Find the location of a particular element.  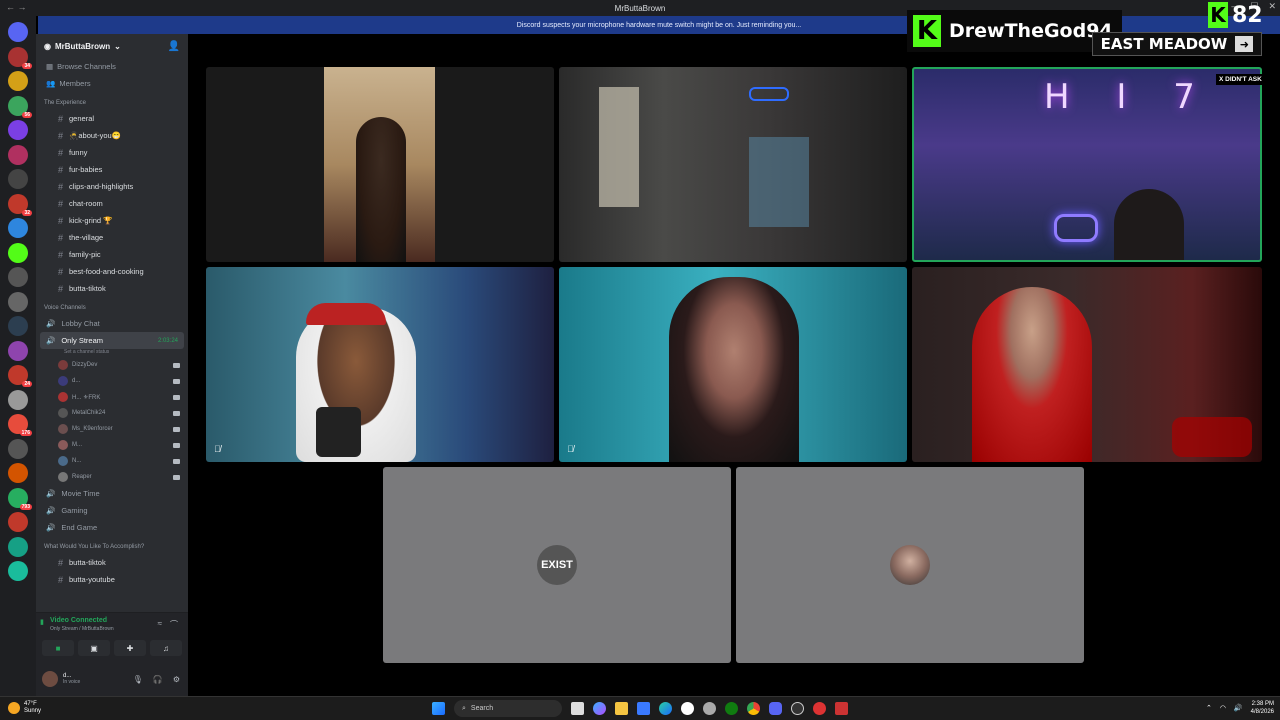

chevron-up-icon: ⌃ is located at coordinates (1209, 708).